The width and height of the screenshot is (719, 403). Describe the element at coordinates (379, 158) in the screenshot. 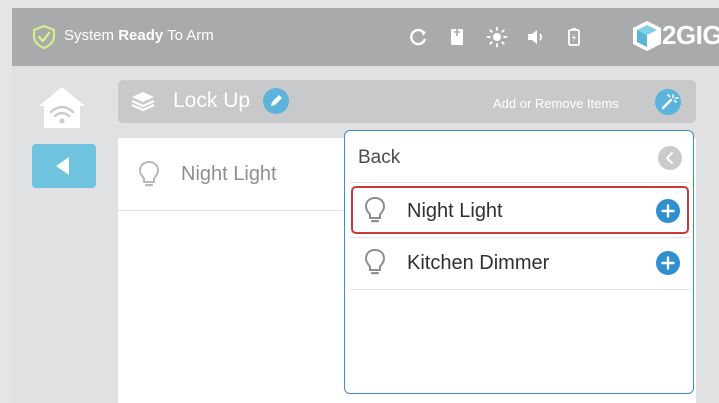

I see `dropdown-back-label: Back` at that location.